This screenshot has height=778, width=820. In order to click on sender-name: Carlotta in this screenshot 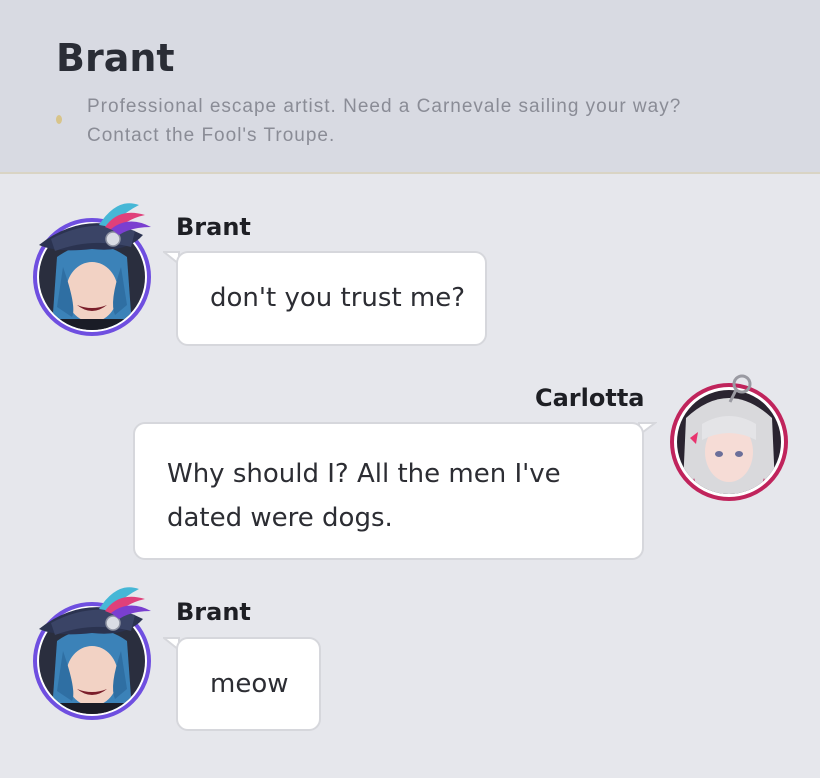, I will do `click(590, 398)`.